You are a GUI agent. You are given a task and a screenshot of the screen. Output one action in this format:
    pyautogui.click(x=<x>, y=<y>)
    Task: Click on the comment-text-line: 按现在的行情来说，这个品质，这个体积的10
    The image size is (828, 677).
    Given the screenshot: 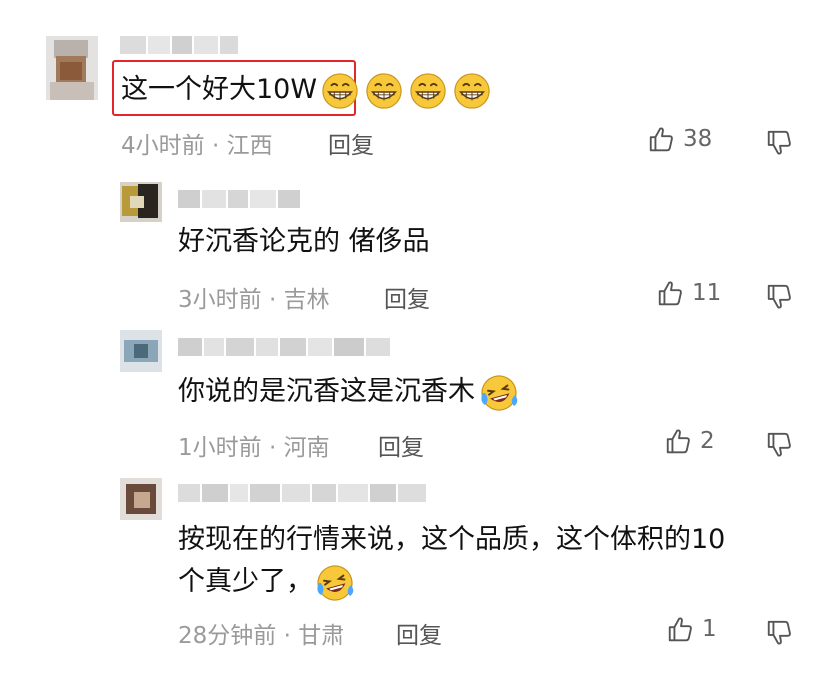 What is the action you would take?
    pyautogui.click(x=452, y=539)
    